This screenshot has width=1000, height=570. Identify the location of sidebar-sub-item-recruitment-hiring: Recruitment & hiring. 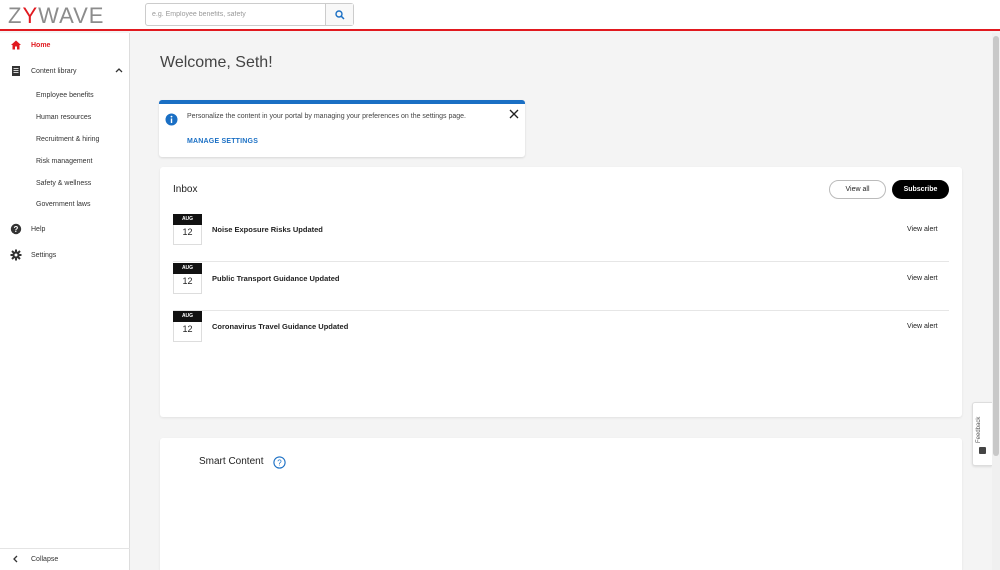
(67, 139).